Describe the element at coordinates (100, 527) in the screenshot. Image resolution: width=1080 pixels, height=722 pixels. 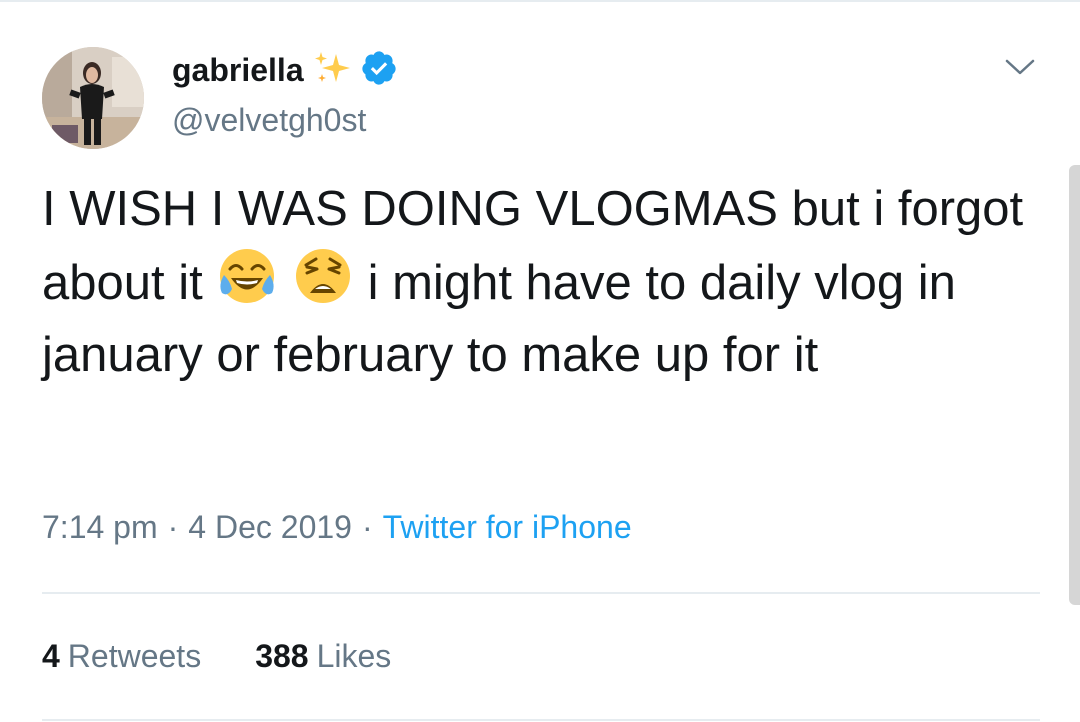
I see `tweet-time: 7:14 pm` at that location.